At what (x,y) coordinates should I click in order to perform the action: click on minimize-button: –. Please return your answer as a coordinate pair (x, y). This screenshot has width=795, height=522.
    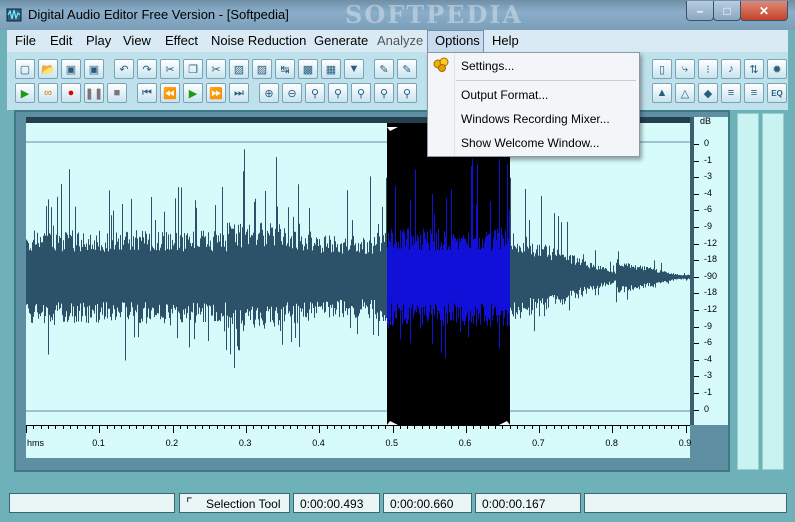
    Looking at the image, I should click on (700, 11).